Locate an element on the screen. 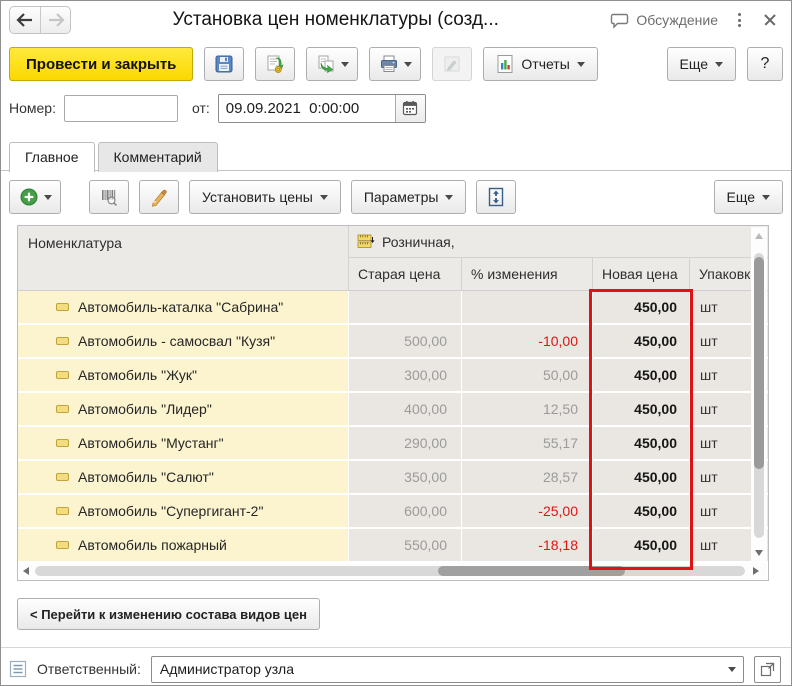  old-price-cell: 350,00 is located at coordinates (405, 477).